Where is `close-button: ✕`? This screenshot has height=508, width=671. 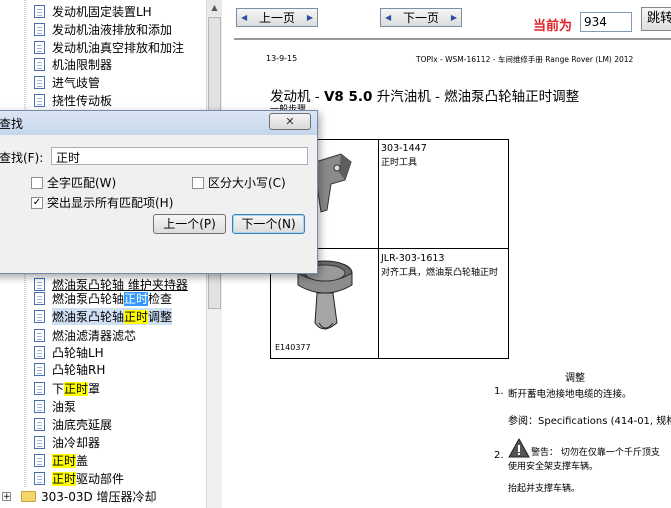
close-button: ✕ is located at coordinates (290, 121).